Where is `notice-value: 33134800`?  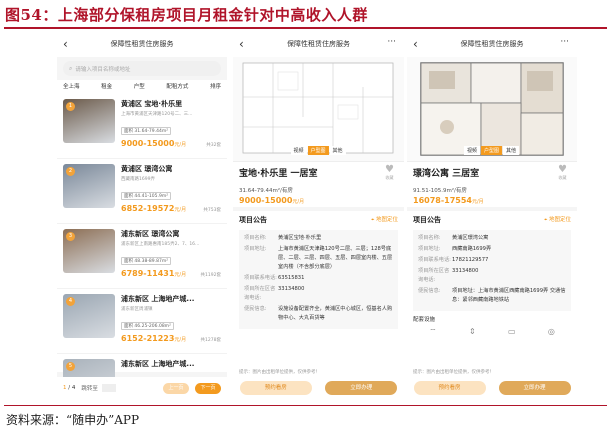
notice-value: 33134800 is located at coordinates (291, 289).